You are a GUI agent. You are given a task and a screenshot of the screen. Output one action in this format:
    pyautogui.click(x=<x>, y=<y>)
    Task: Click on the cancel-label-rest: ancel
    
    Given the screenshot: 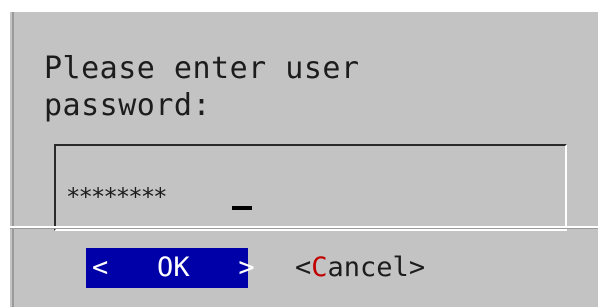 What is the action you would take?
    pyautogui.click(x=368, y=267)
    